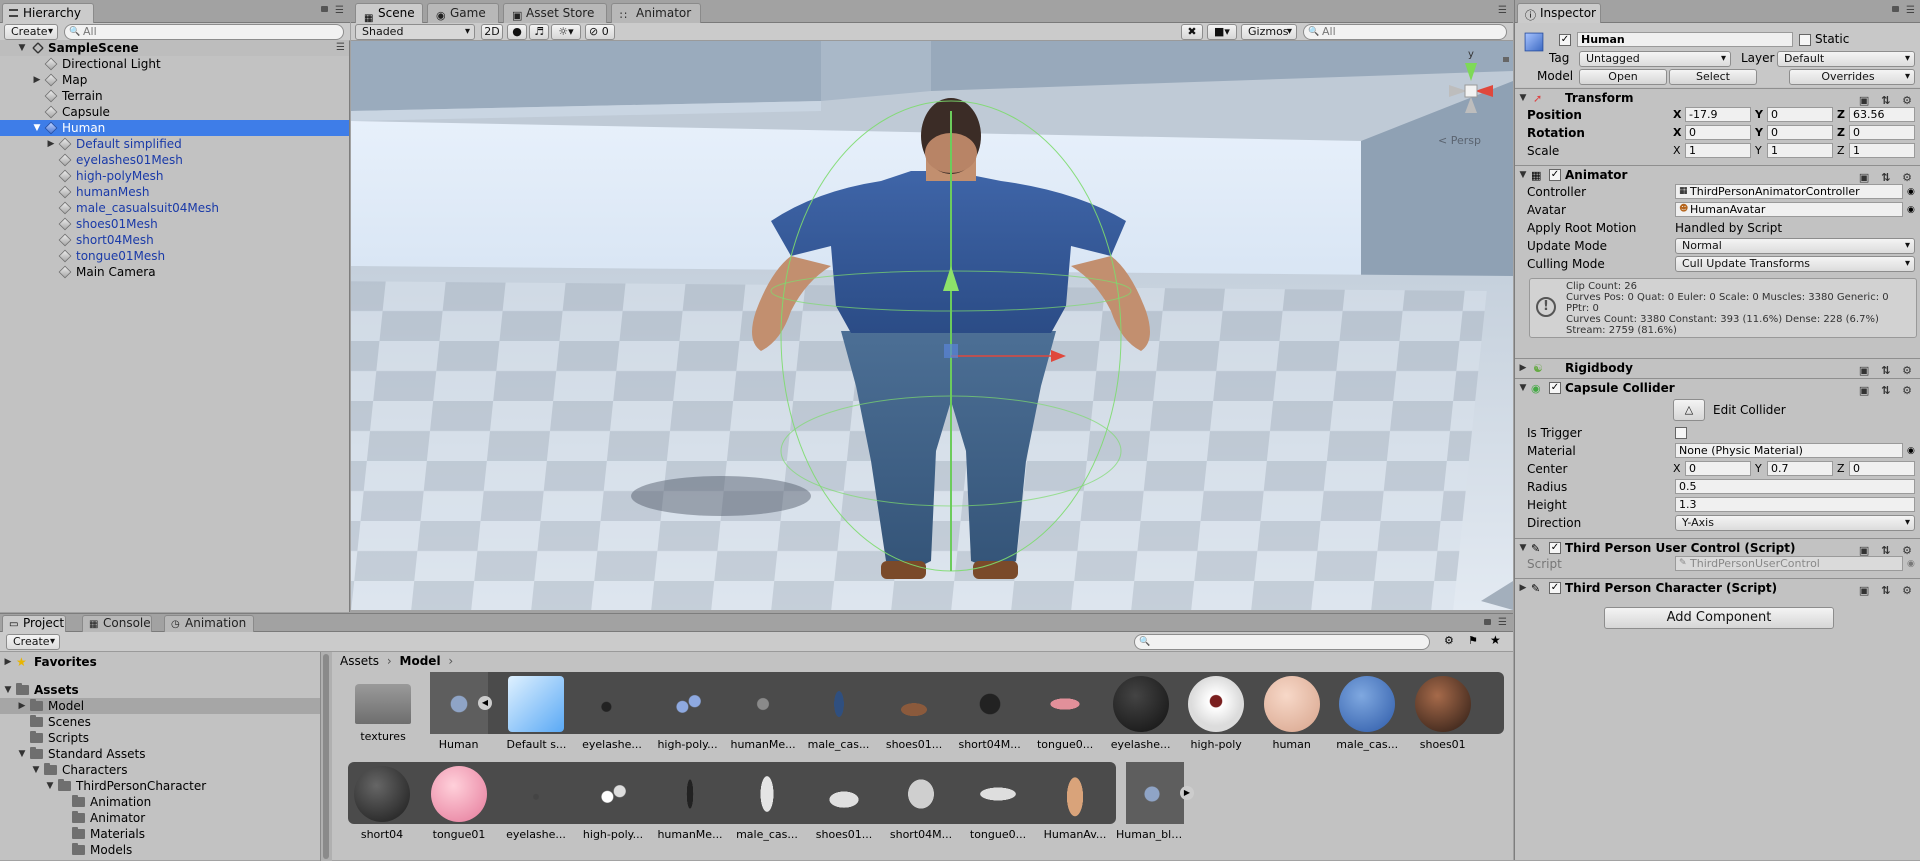 The image size is (1920, 861). Describe the element at coordinates (1555, 548) in the screenshot. I see `user-control-enabled-checkbox: ✓` at that location.